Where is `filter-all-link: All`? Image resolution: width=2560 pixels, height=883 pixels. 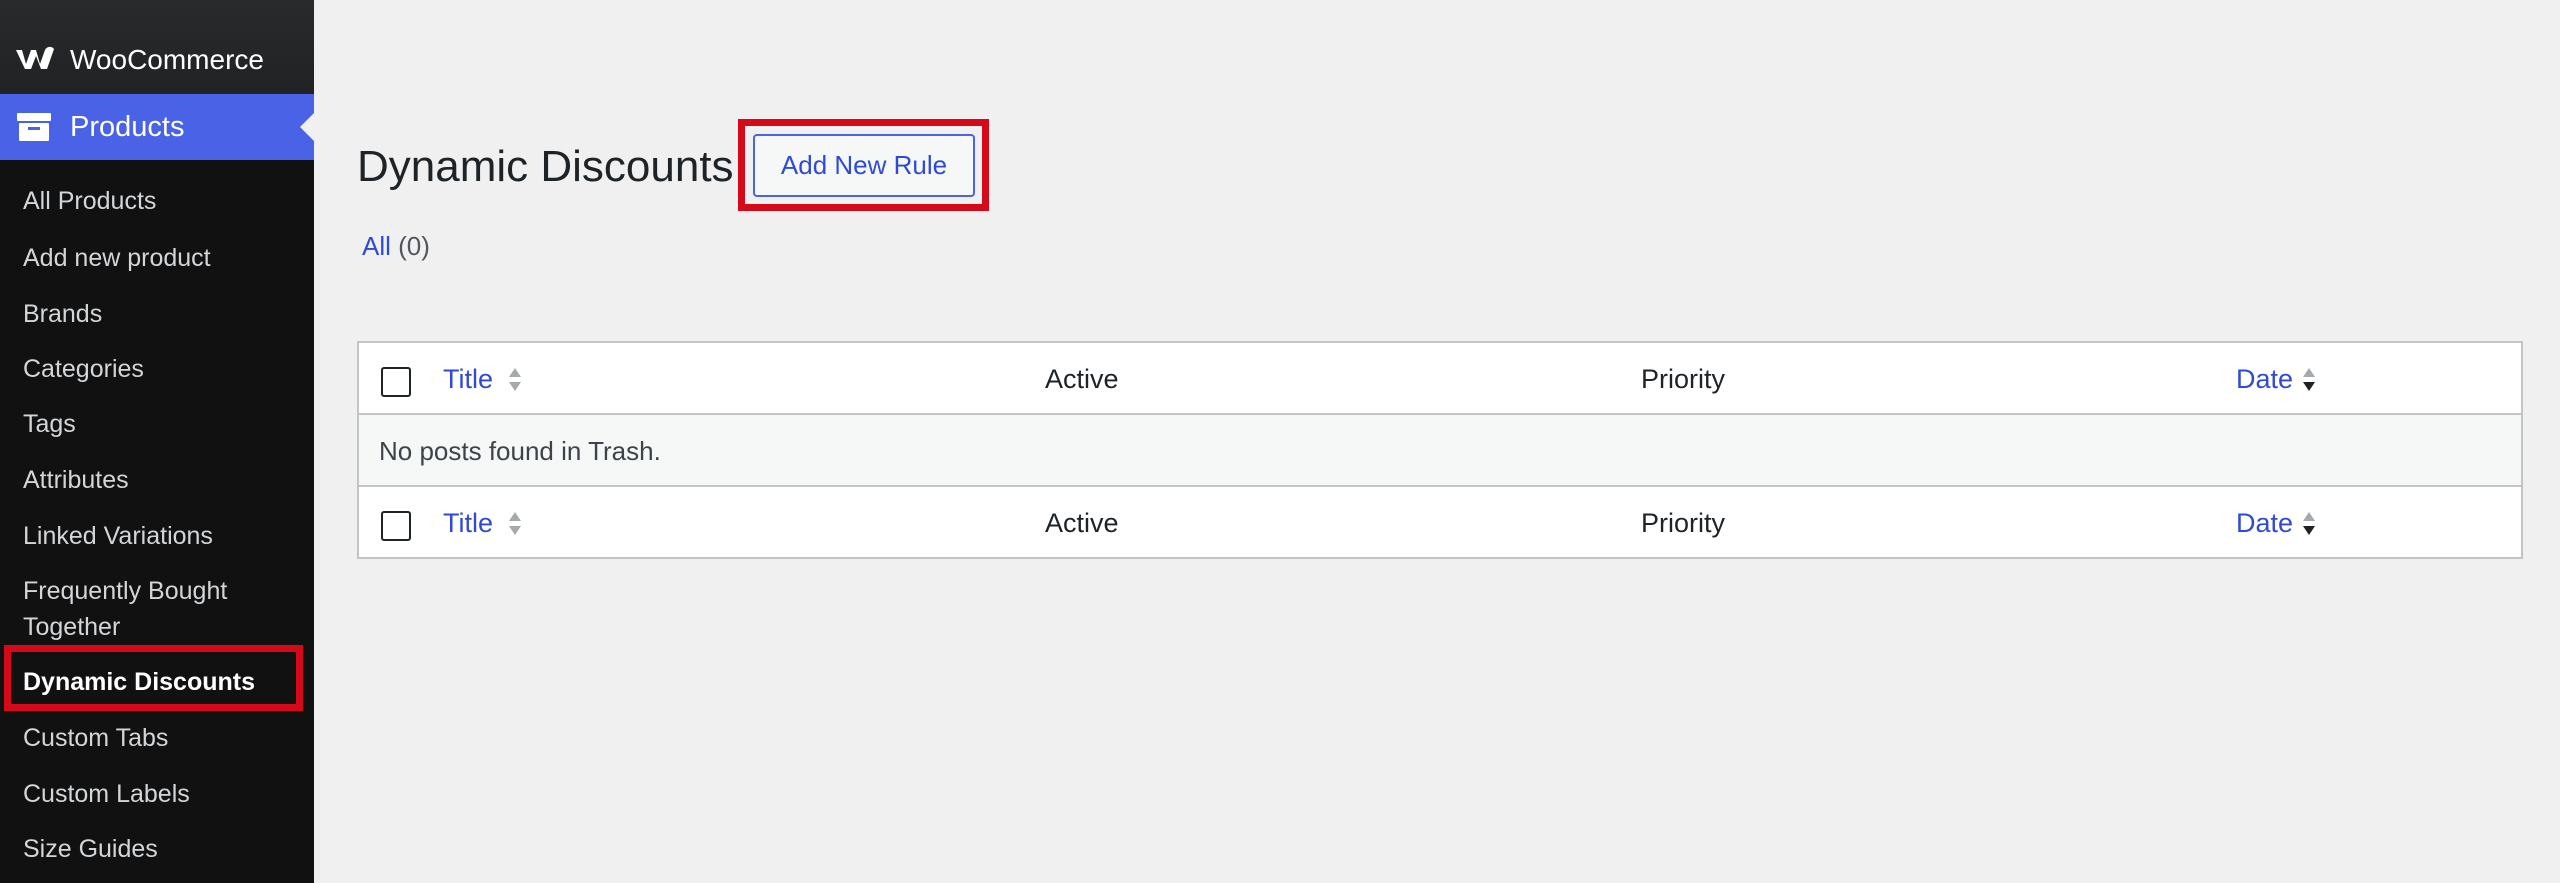
filter-all-link: All is located at coordinates (376, 246).